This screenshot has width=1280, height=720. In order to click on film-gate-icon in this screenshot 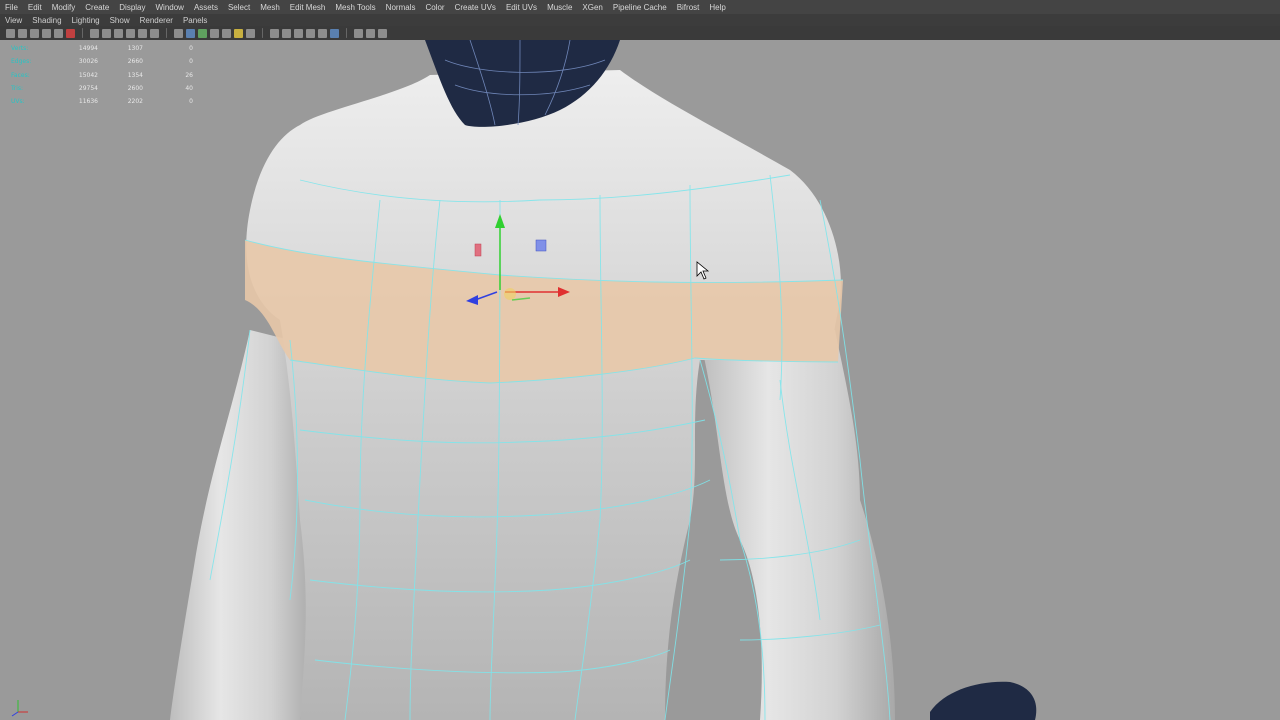, I will do `click(106, 33)`.